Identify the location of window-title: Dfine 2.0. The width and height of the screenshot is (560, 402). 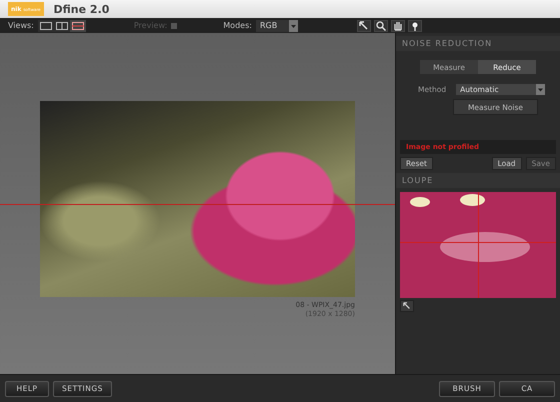
(82, 9).